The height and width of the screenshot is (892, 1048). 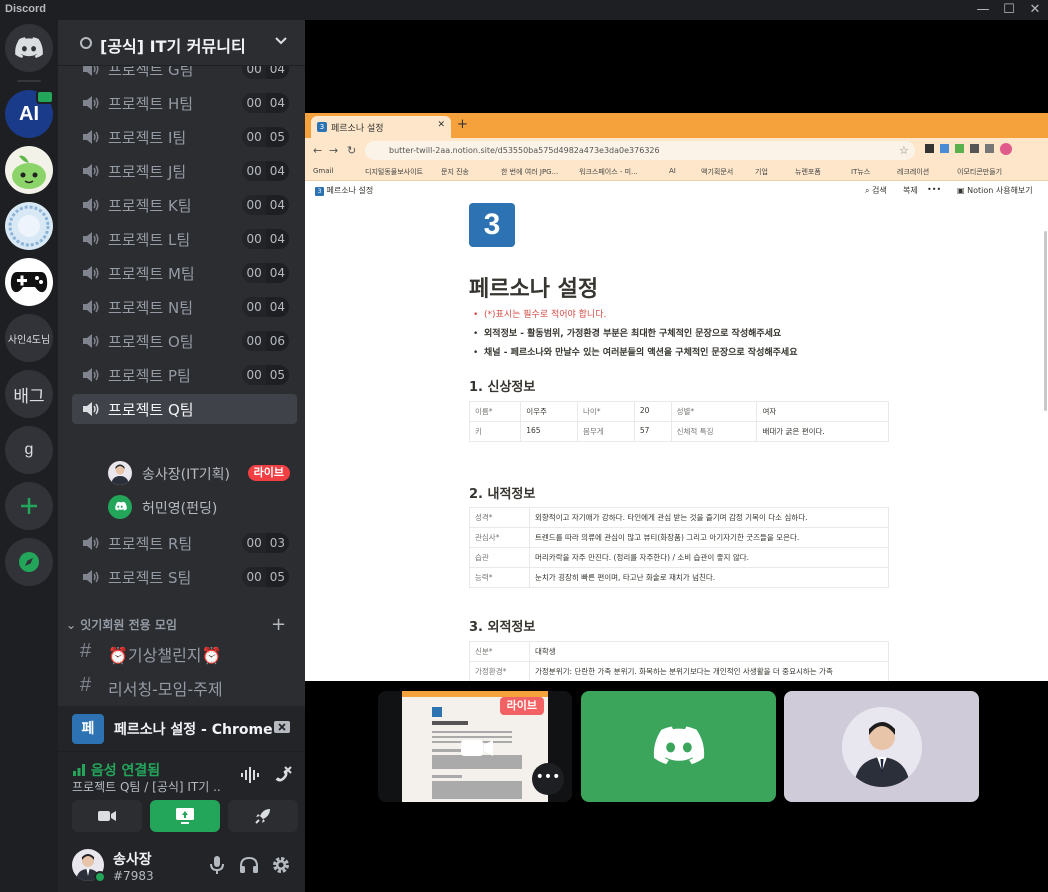 What do you see at coordinates (249, 865) in the screenshot?
I see `deafen-button` at bounding box center [249, 865].